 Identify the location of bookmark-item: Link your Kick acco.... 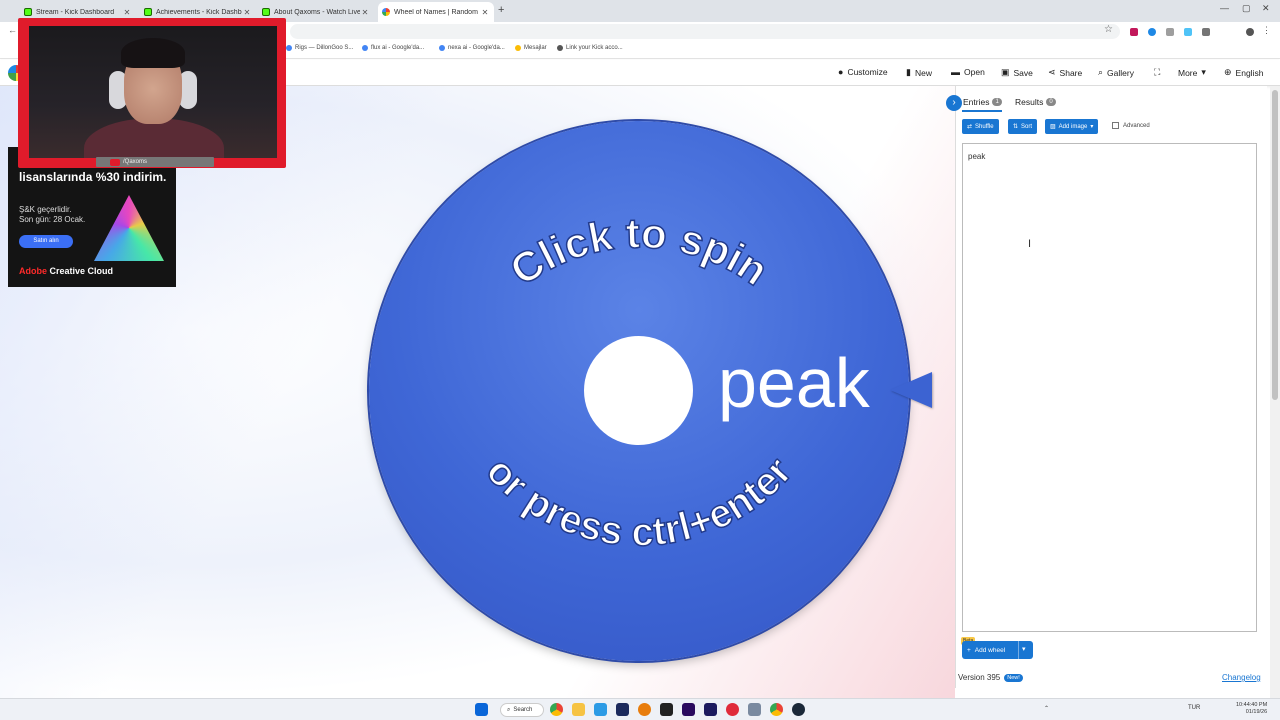
(590, 48).